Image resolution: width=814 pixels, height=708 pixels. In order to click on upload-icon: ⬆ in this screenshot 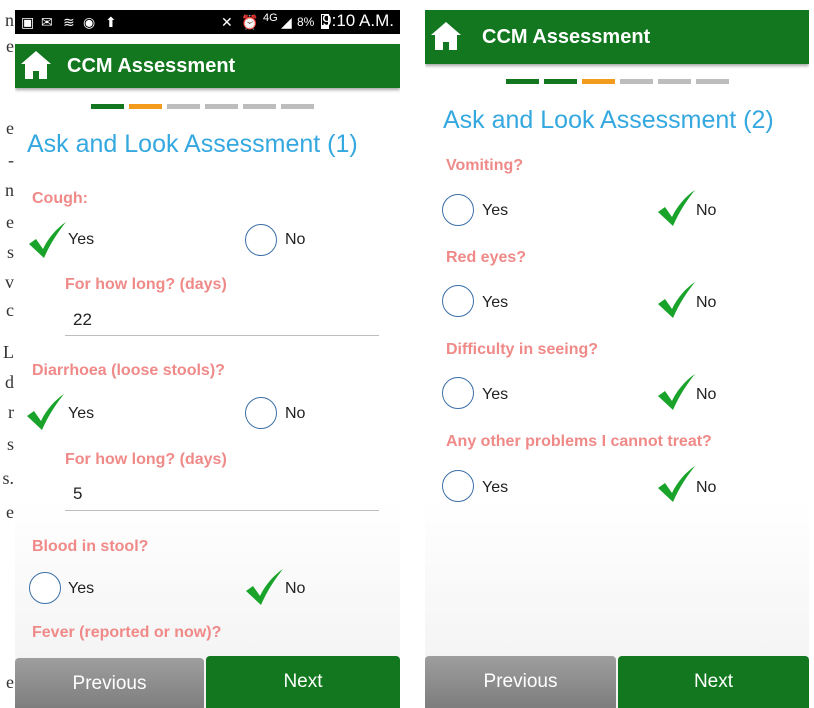, I will do `click(111, 22)`.